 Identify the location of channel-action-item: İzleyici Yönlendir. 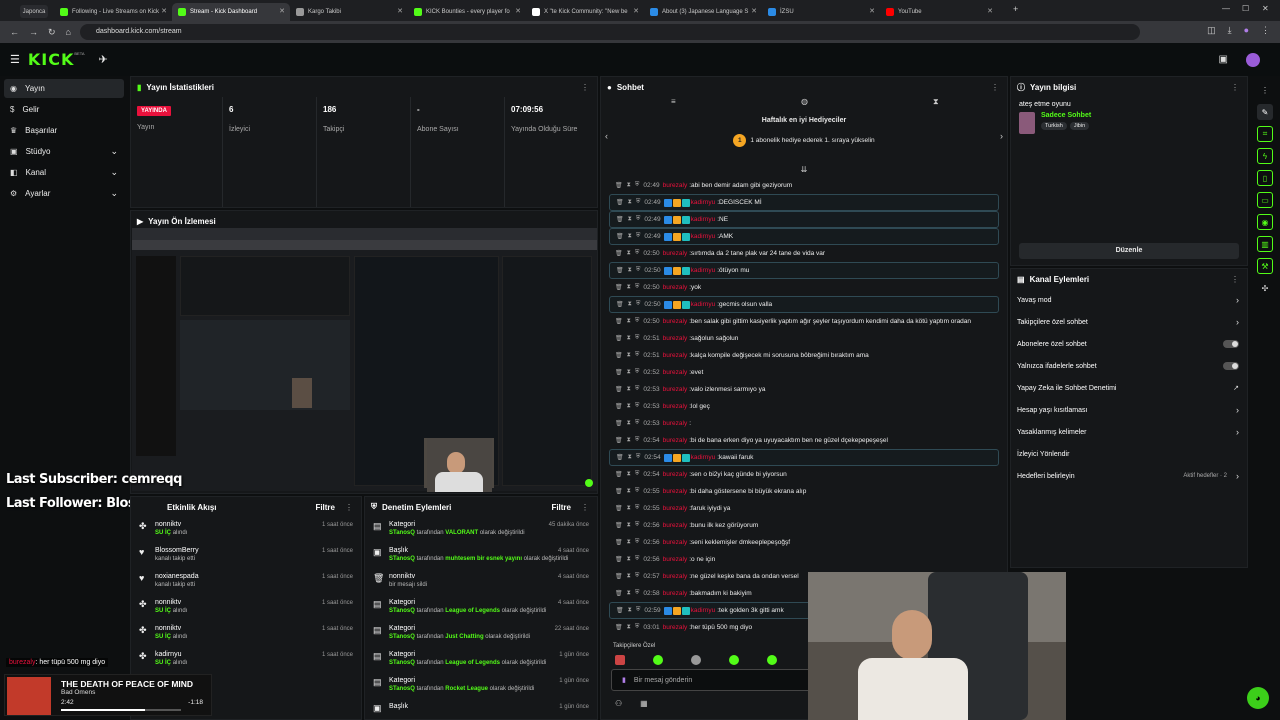
(1129, 454).